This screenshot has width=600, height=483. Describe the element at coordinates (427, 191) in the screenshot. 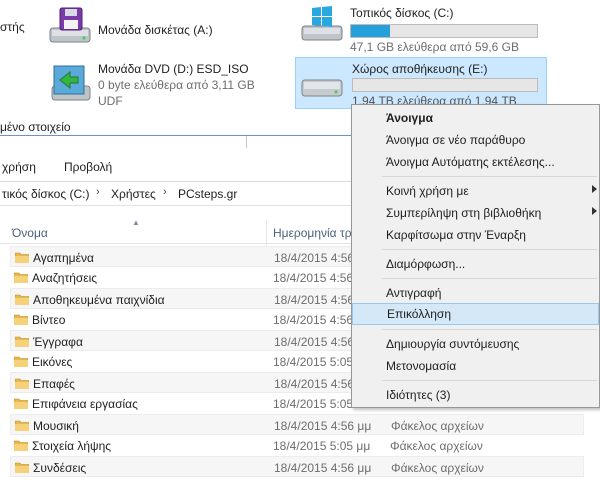

I see `menu-share-with-label: Κοινή χρήση με` at that location.